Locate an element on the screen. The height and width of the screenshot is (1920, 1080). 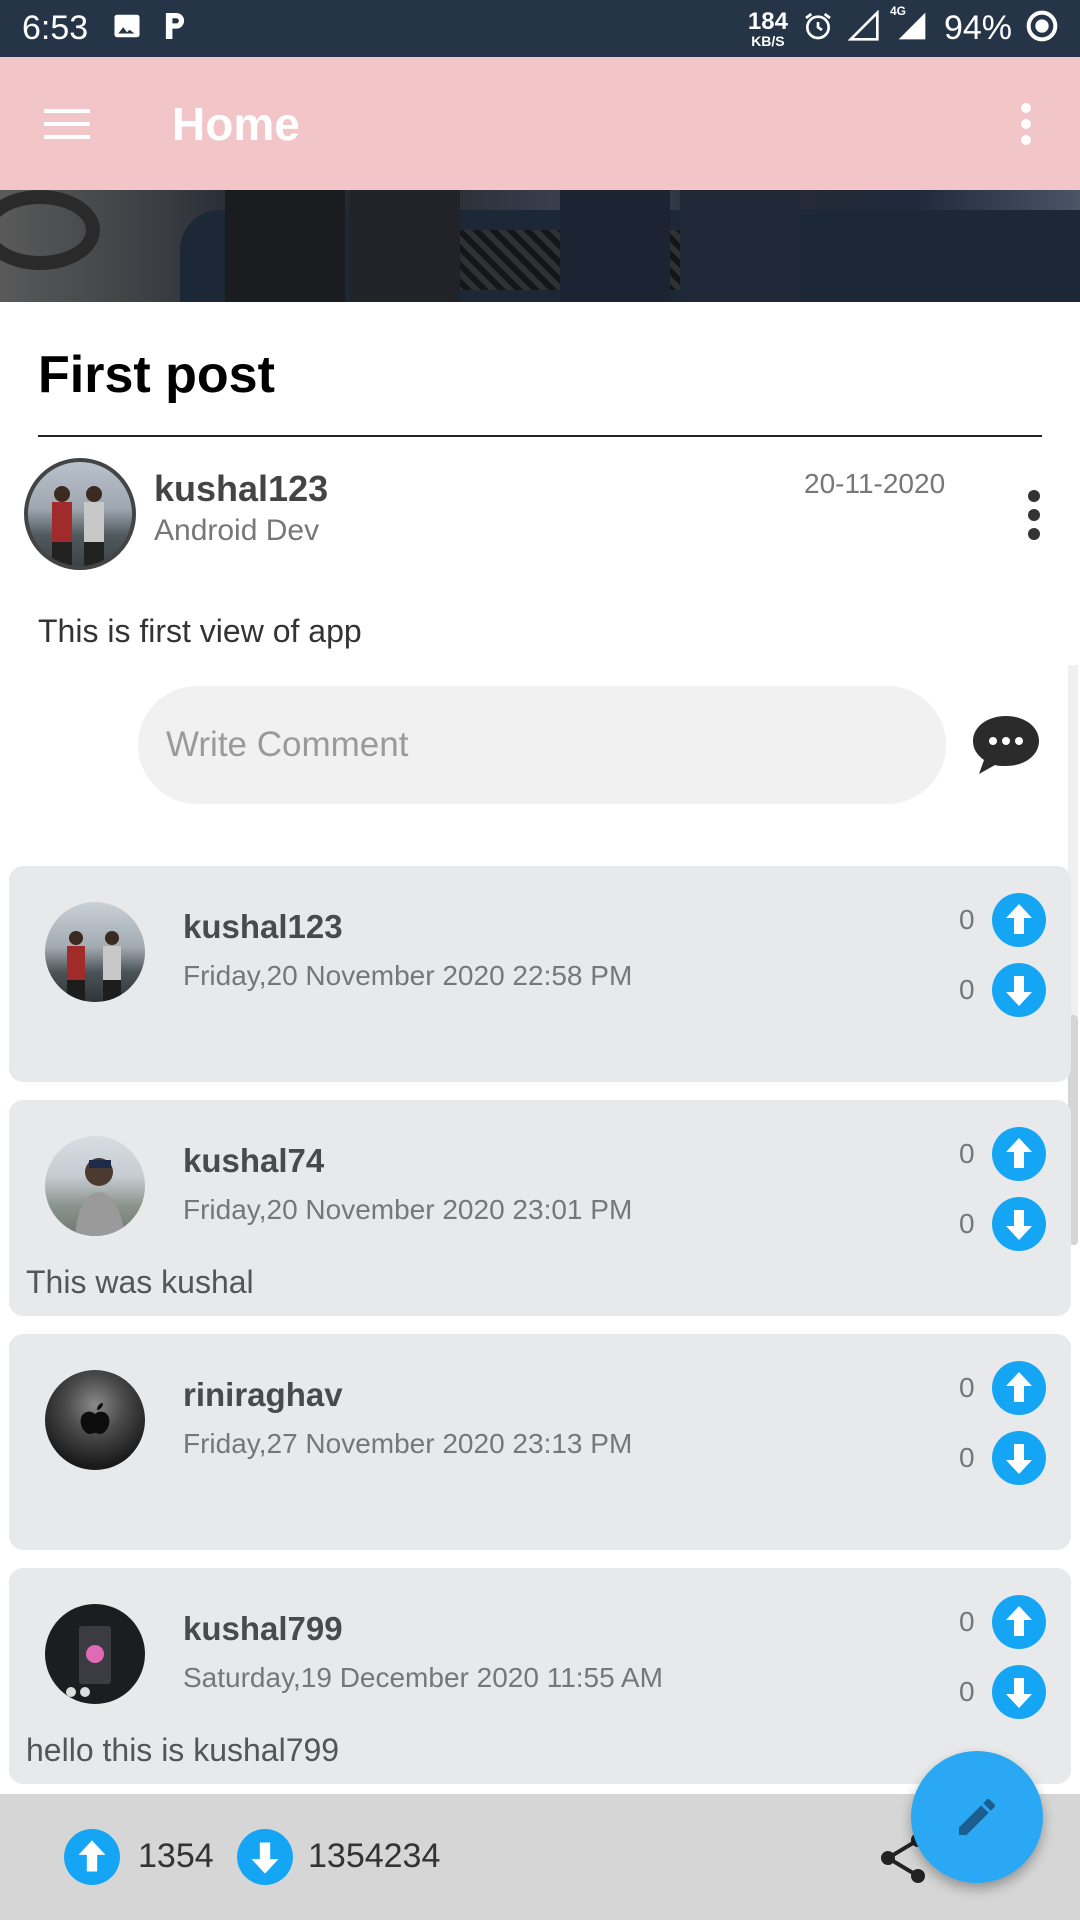
author-name: kushal123 is located at coordinates (241, 489).